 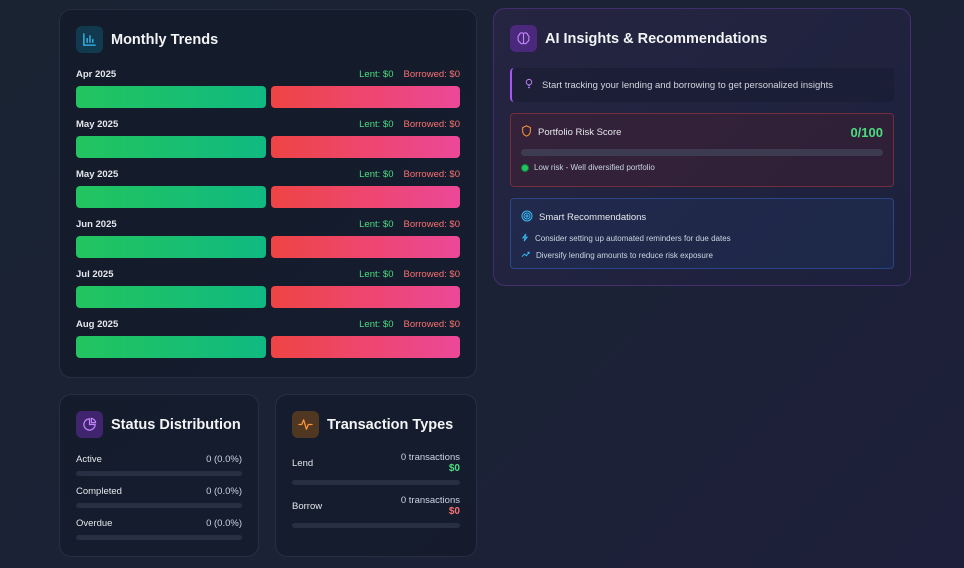 I want to click on trend-month-label: Aug 2025, so click(x=97, y=324).